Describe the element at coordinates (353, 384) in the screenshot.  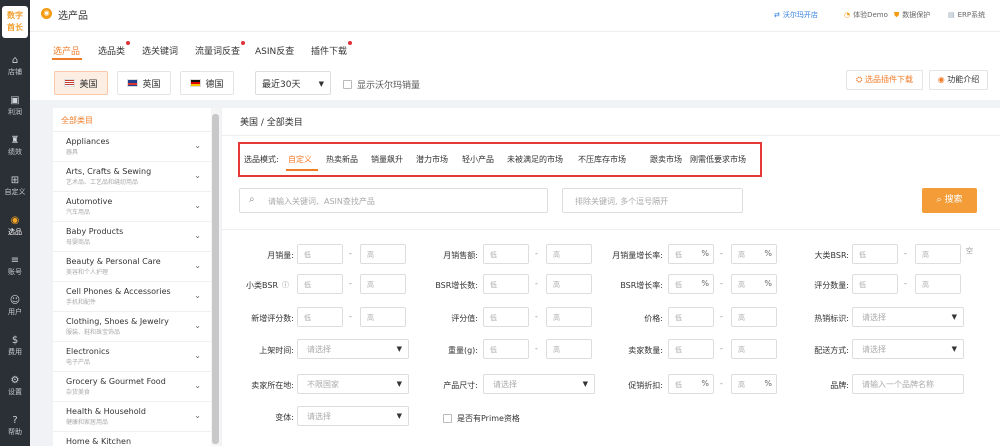
I see `filter-select: 不限国家 ▼` at that location.